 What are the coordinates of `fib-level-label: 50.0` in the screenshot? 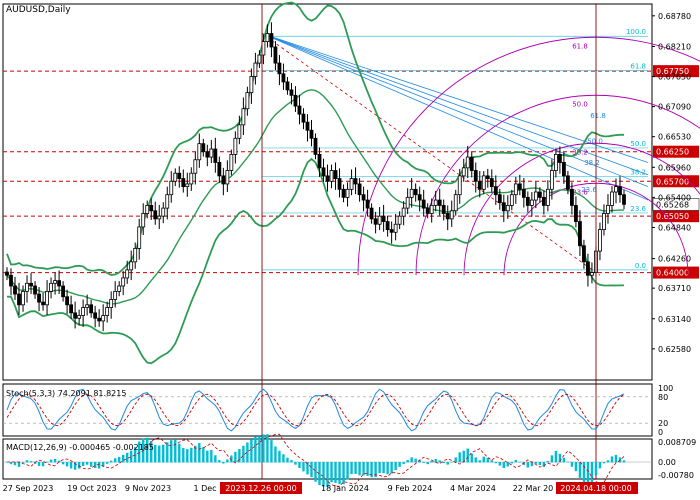 It's located at (638, 144).